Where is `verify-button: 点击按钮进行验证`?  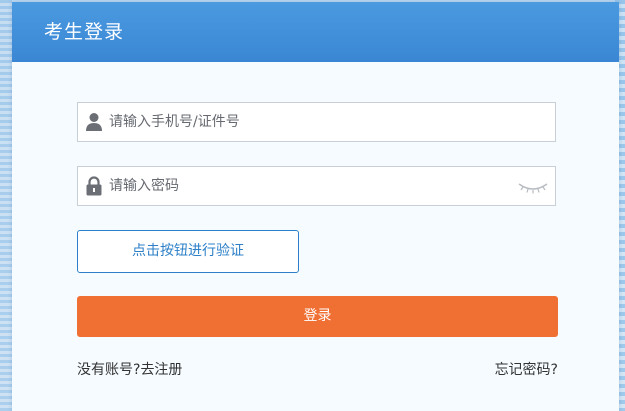
verify-button: 点击按钮进行验证 is located at coordinates (188, 251).